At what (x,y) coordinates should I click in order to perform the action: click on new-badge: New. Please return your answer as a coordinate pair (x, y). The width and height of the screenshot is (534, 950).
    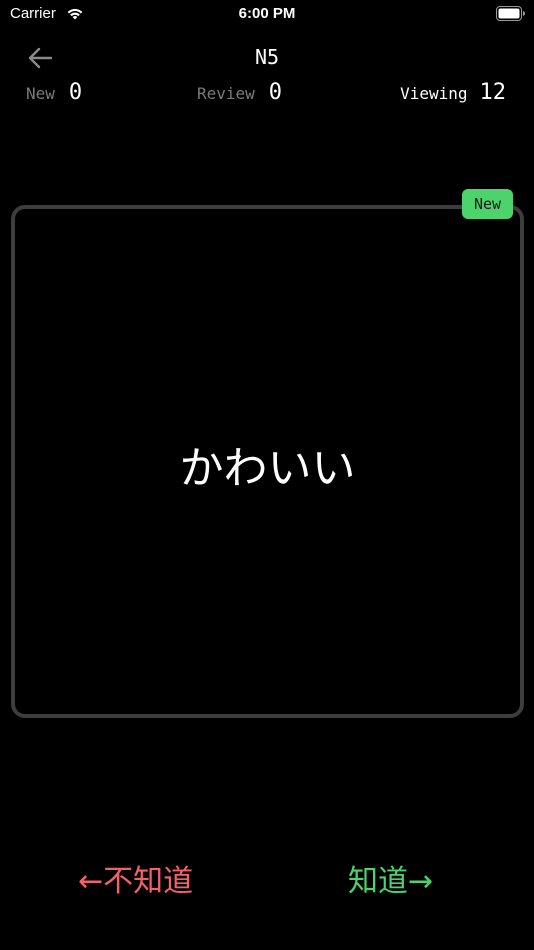
    Looking at the image, I should click on (487, 204).